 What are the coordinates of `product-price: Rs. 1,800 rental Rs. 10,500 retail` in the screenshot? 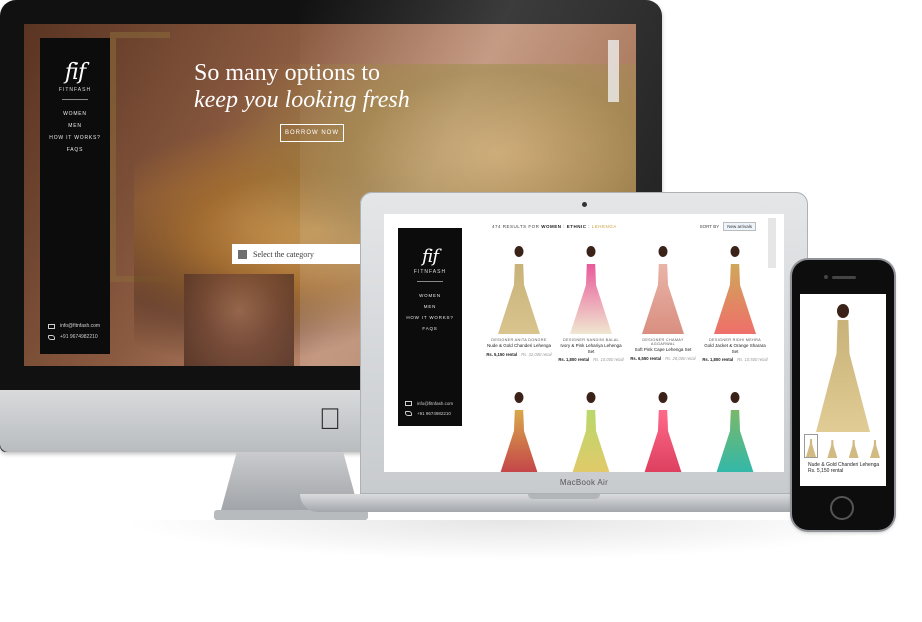 It's located at (735, 359).